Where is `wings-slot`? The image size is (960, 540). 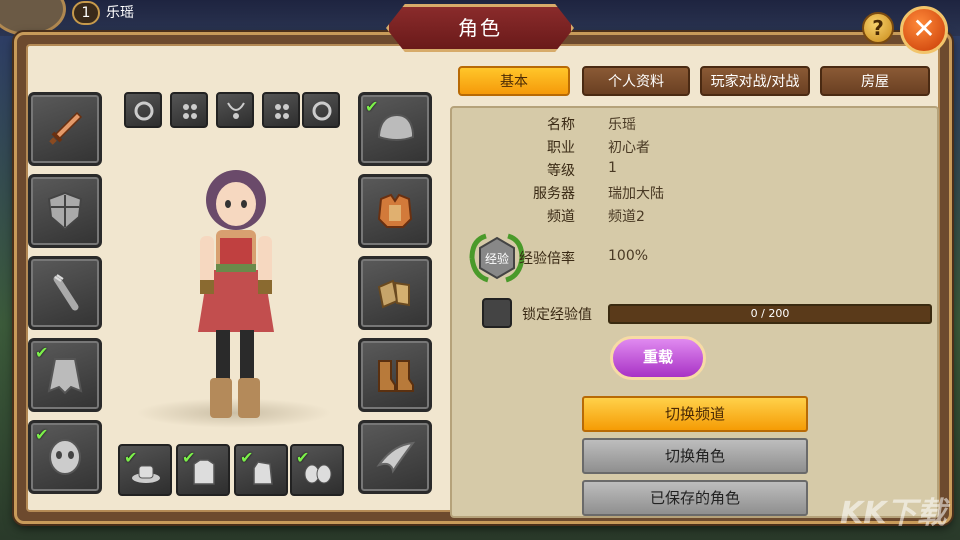
wings-slot is located at coordinates (395, 457).